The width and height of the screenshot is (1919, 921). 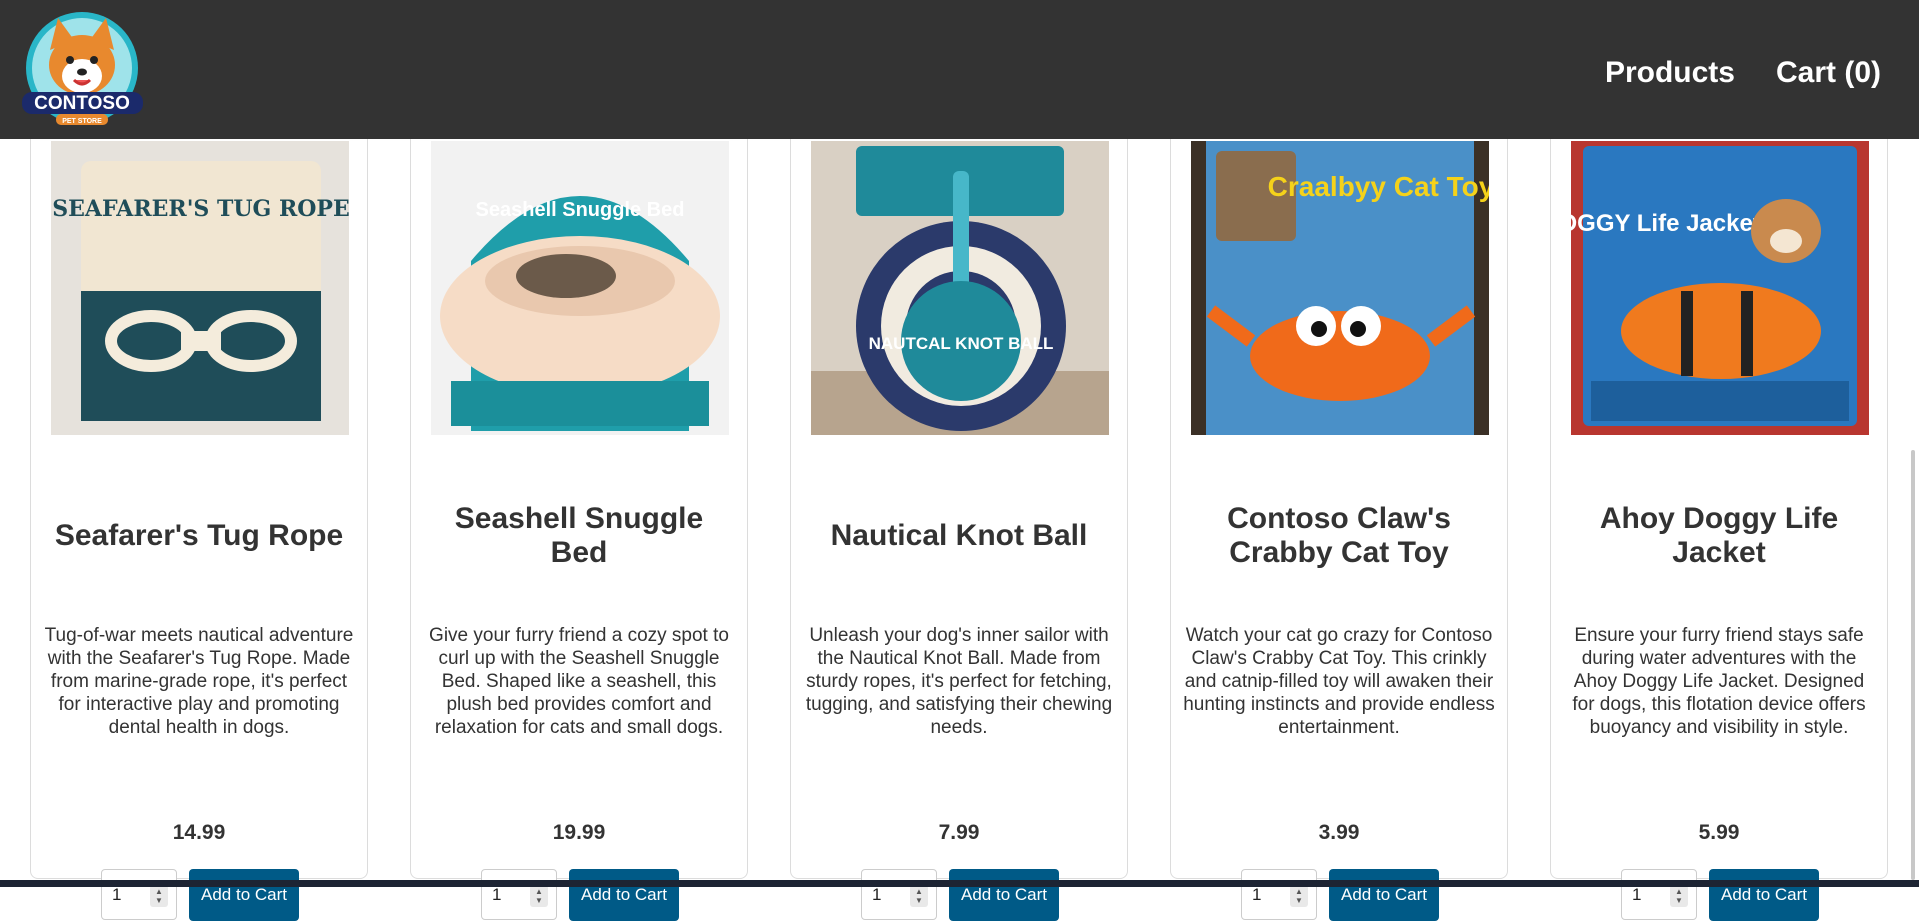 What do you see at coordinates (1670, 73) in the screenshot?
I see `nav-products-link: Products` at bounding box center [1670, 73].